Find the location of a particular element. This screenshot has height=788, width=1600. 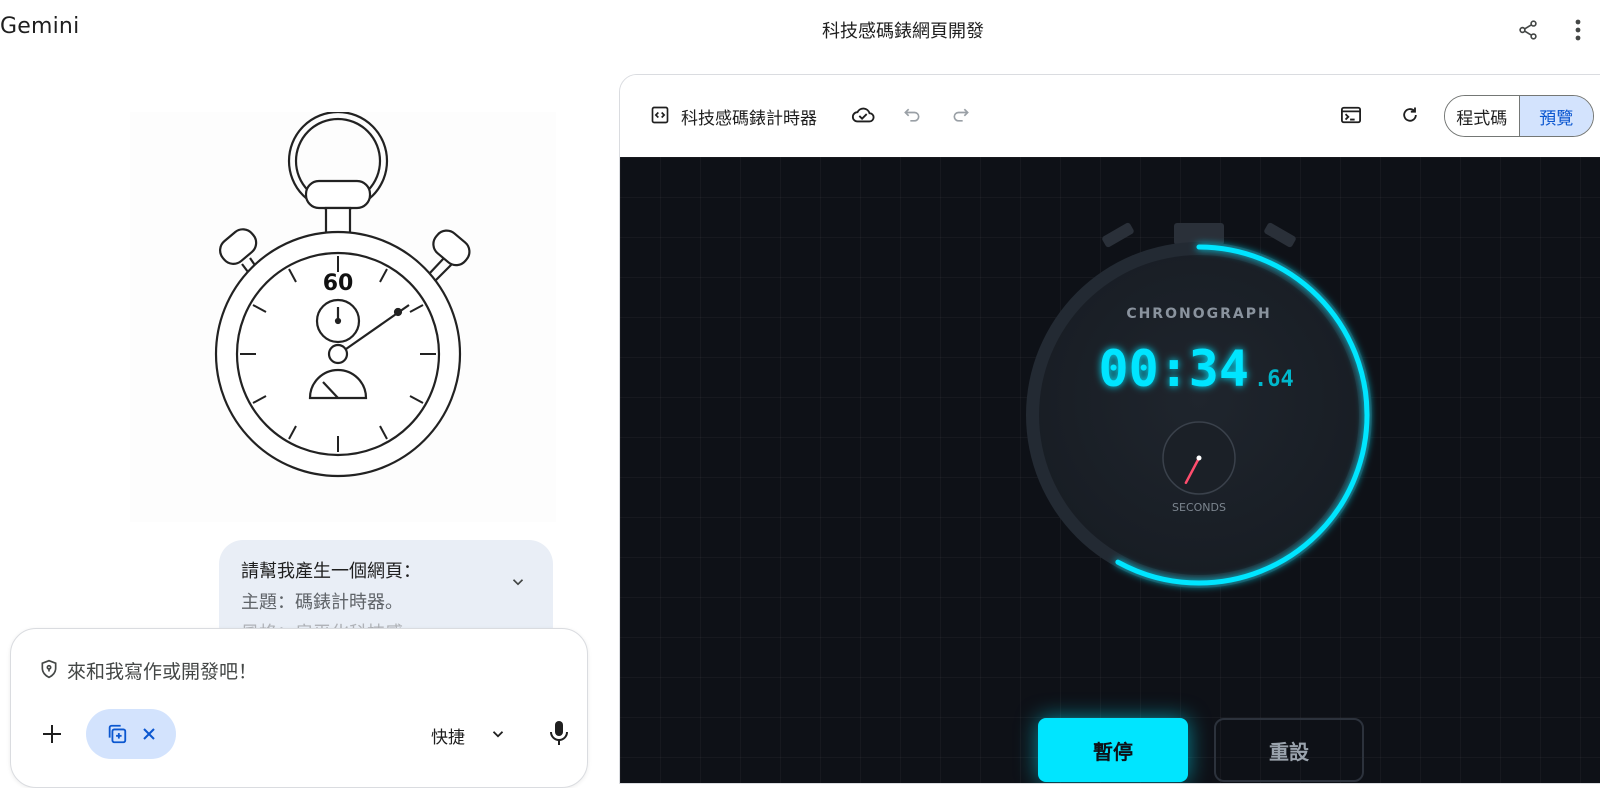

chronograph-label: CHRONOGRAPH is located at coordinates (1198, 314).